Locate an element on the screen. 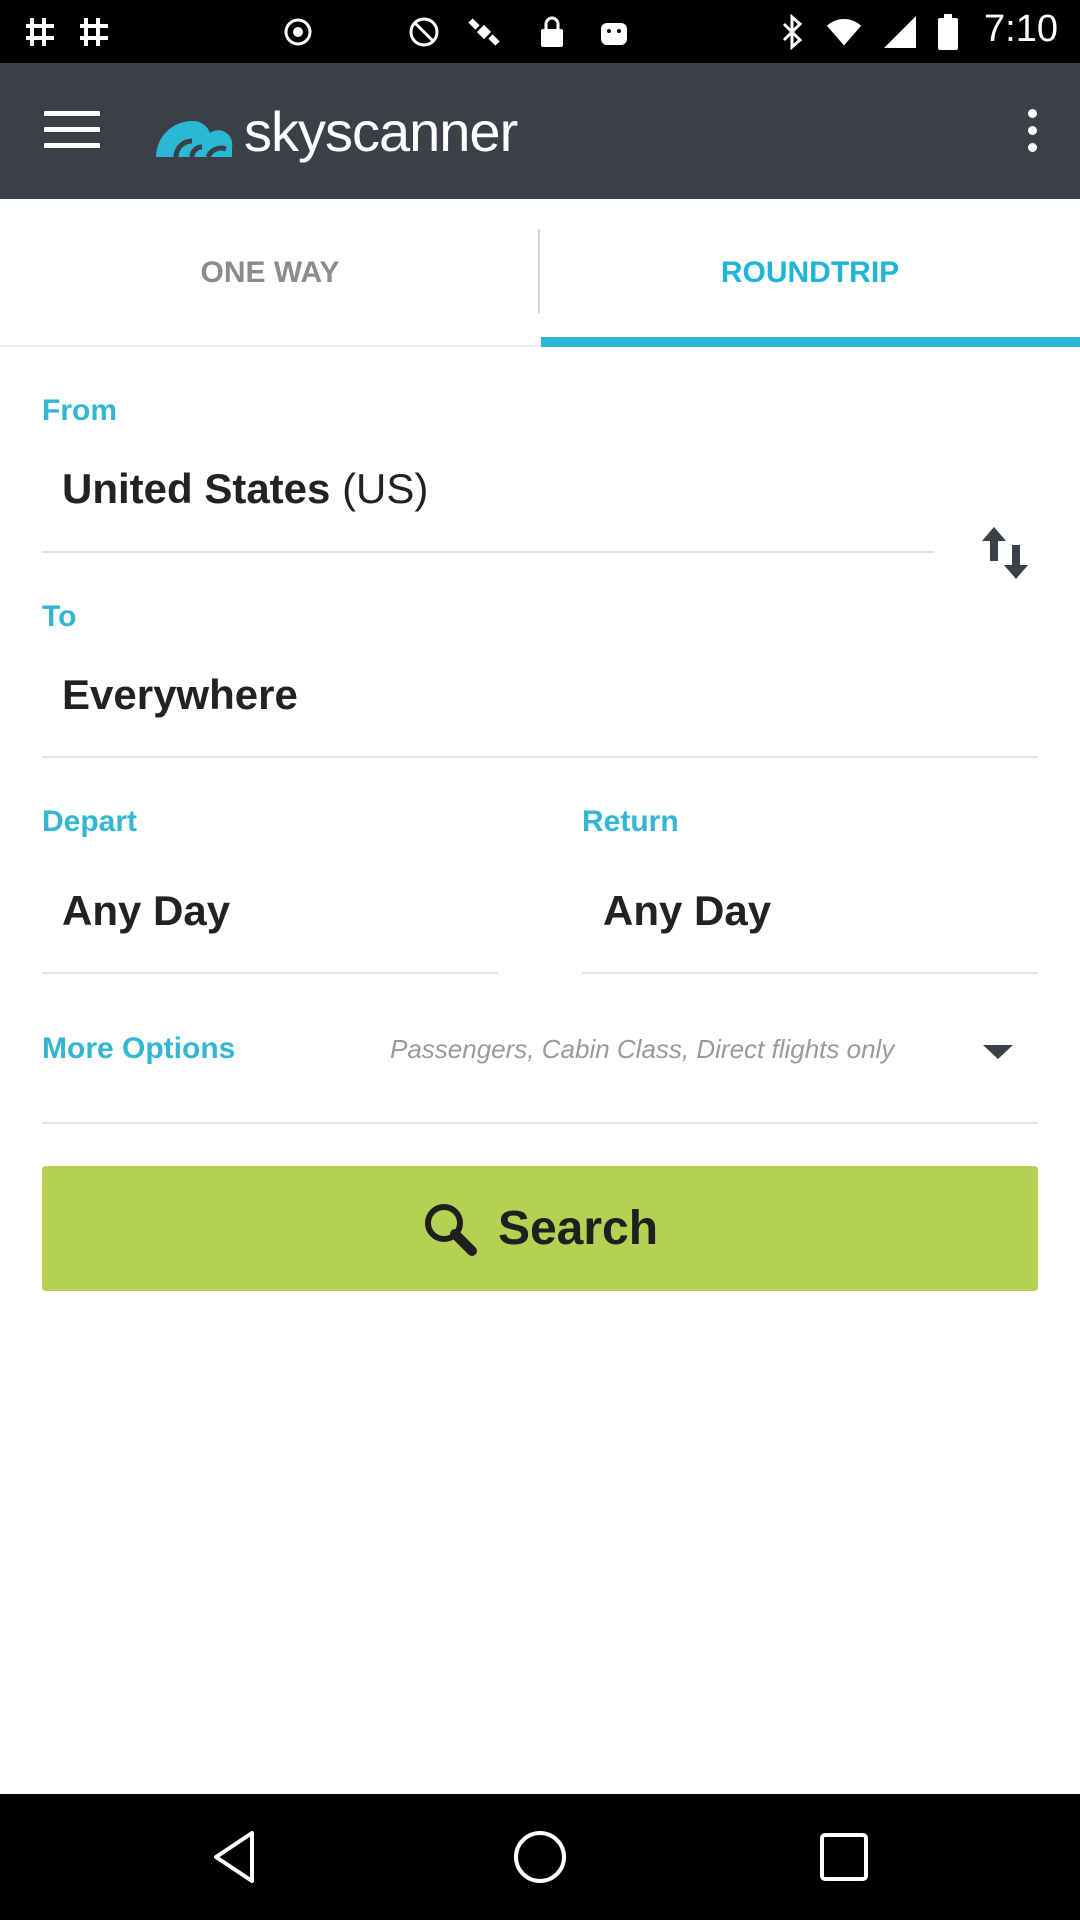 The height and width of the screenshot is (1920, 1080). app-bar: skyscanner is located at coordinates (540, 131).